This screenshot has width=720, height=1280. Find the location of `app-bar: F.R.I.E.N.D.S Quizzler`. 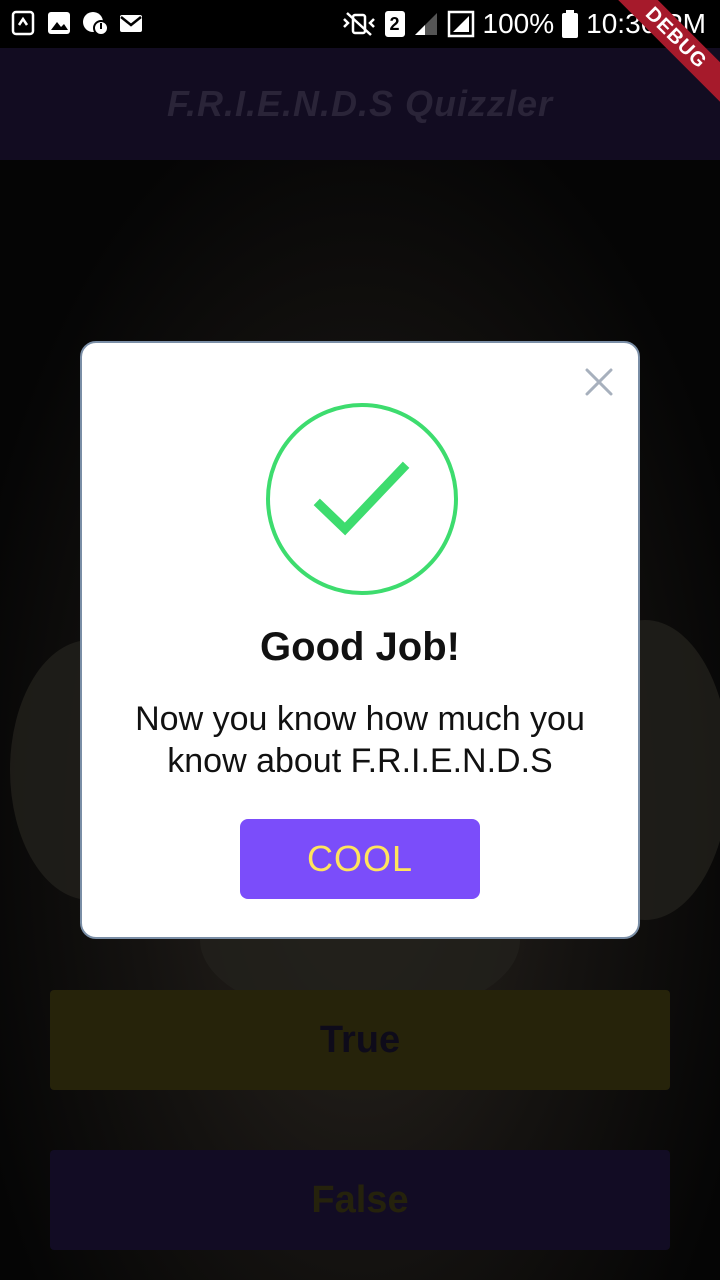

app-bar: F.R.I.E.N.D.S Quizzler is located at coordinates (360, 104).